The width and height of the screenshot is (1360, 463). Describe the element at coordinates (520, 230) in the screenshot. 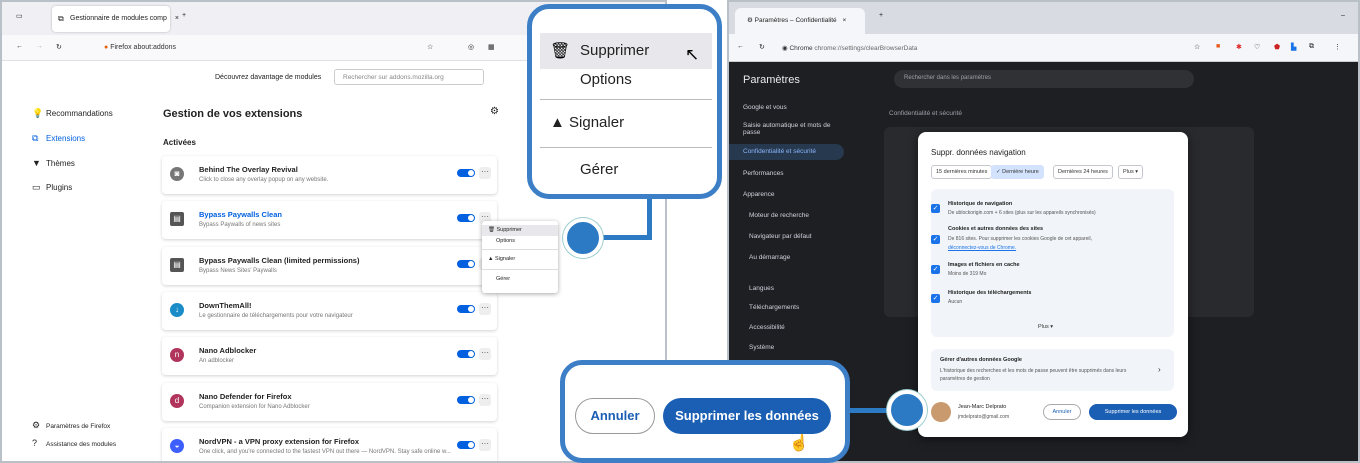

I see `menu-item-delete: 🗑 Supprimer` at that location.